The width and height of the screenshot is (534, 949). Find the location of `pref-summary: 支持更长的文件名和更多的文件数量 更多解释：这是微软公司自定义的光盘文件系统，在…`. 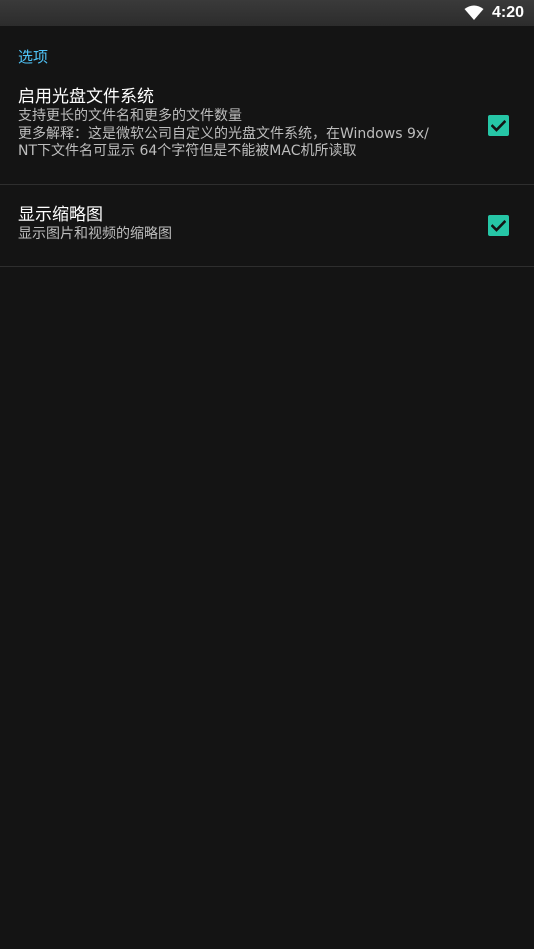

pref-summary: 支持更长的文件名和更多的文件数量 更多解释：这是微软公司自定义的光盘文件系统，在… is located at coordinates (223, 133).